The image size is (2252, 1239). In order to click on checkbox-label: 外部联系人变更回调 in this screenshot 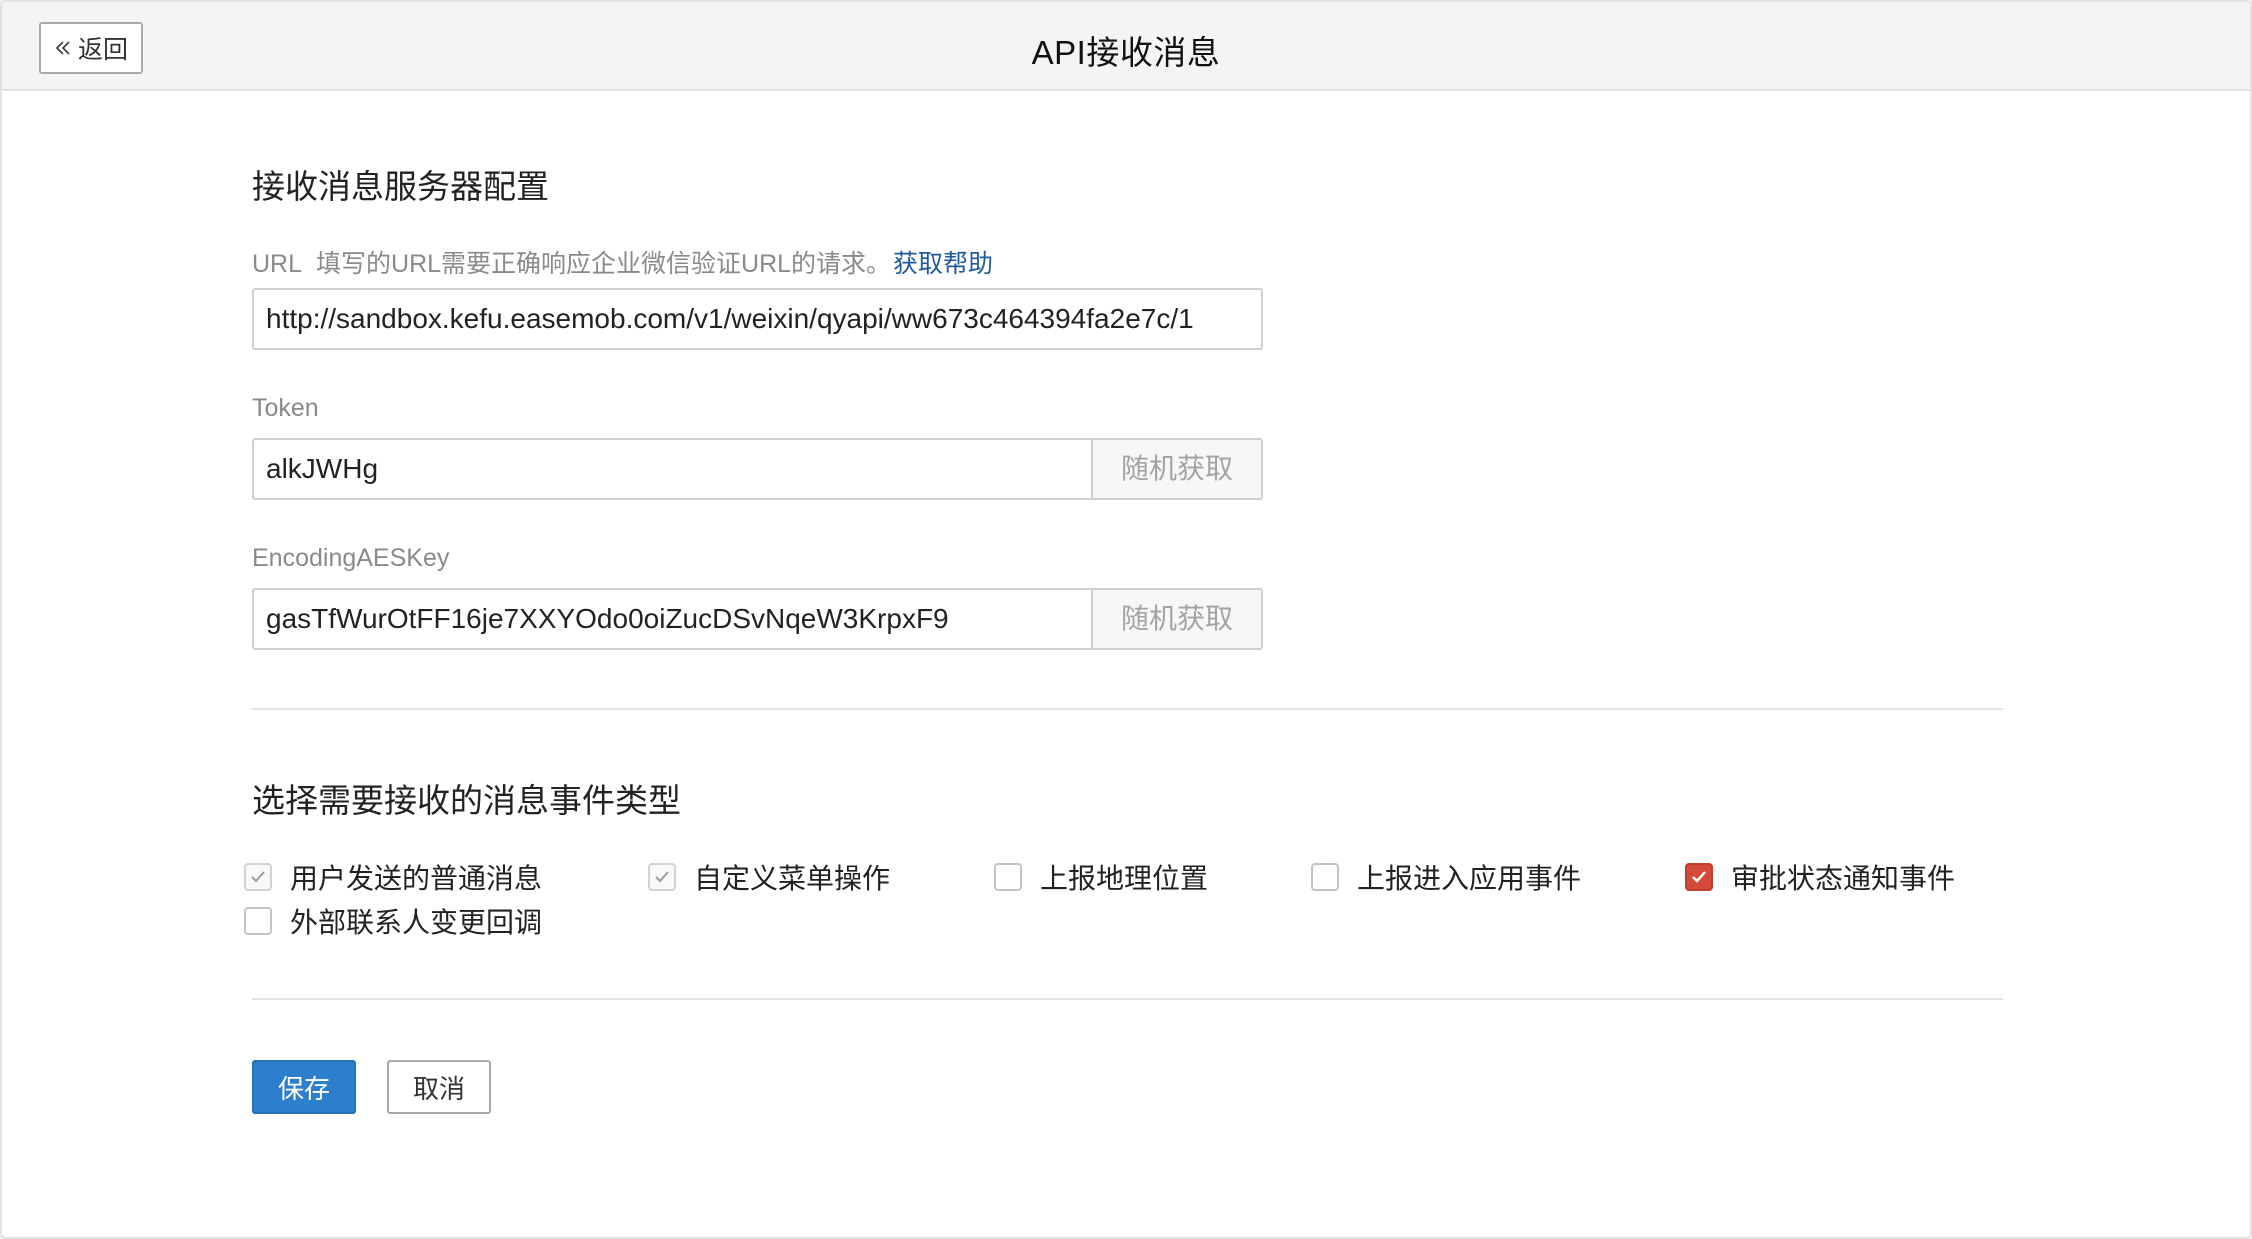, I will do `click(416, 922)`.